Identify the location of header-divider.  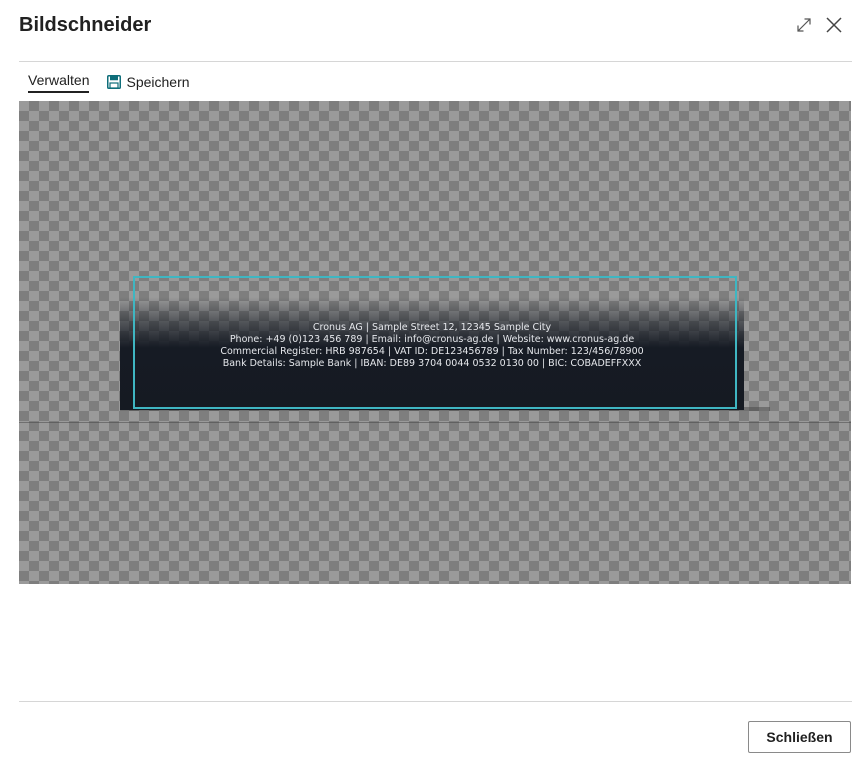
(435, 61).